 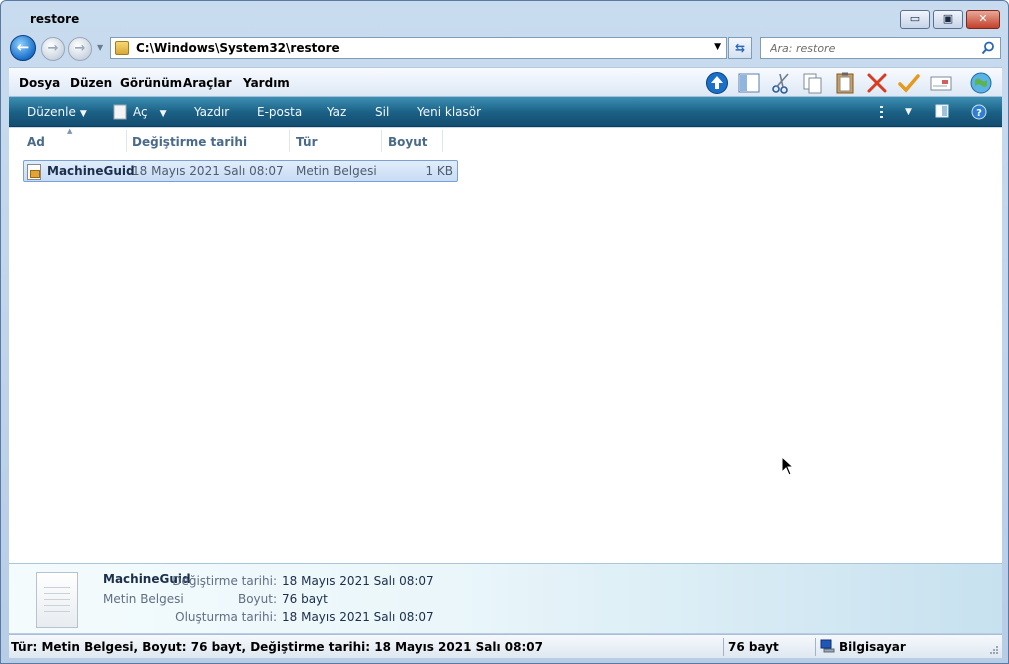 What do you see at coordinates (336, 112) in the screenshot?
I see `burn-button: Yaz` at bounding box center [336, 112].